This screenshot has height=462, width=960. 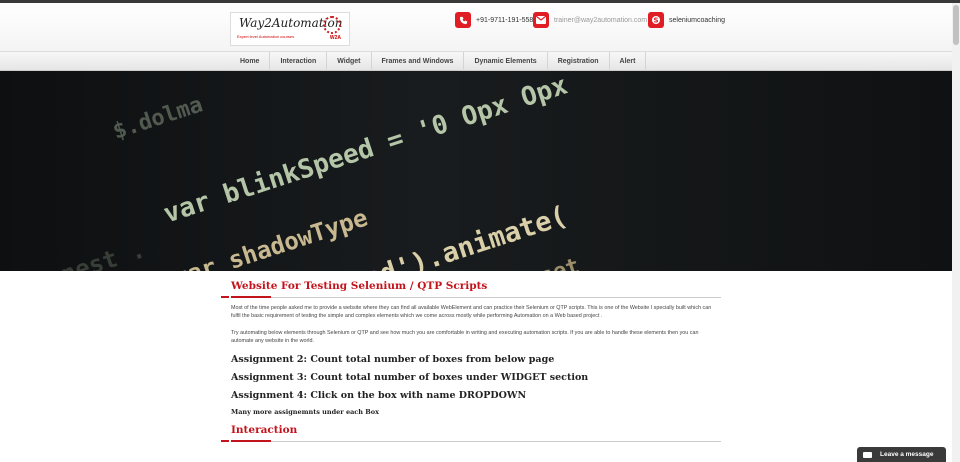 What do you see at coordinates (158, 118) in the screenshot?
I see `hero-code-line: $.dolma` at bounding box center [158, 118].